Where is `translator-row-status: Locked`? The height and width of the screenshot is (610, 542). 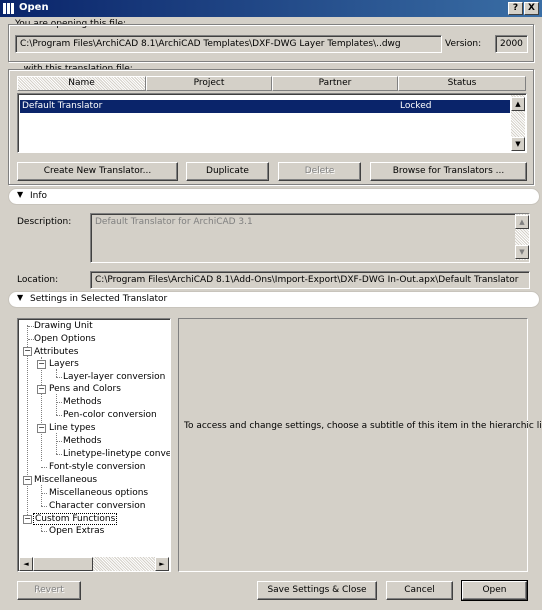 translator-row-status: Locked is located at coordinates (416, 106).